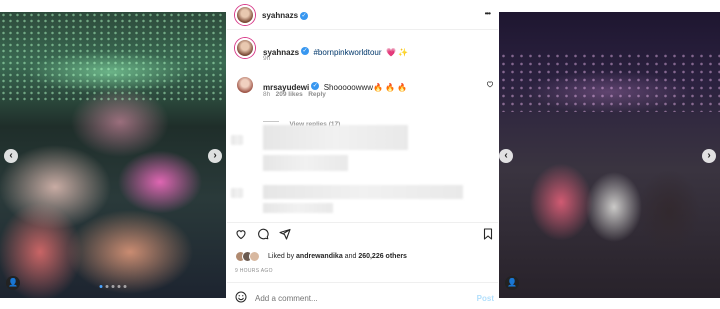 Image resolution: width=720 pixels, height=309 pixels. What do you see at coordinates (113, 286) in the screenshot?
I see `carousel-dots` at bounding box center [113, 286].